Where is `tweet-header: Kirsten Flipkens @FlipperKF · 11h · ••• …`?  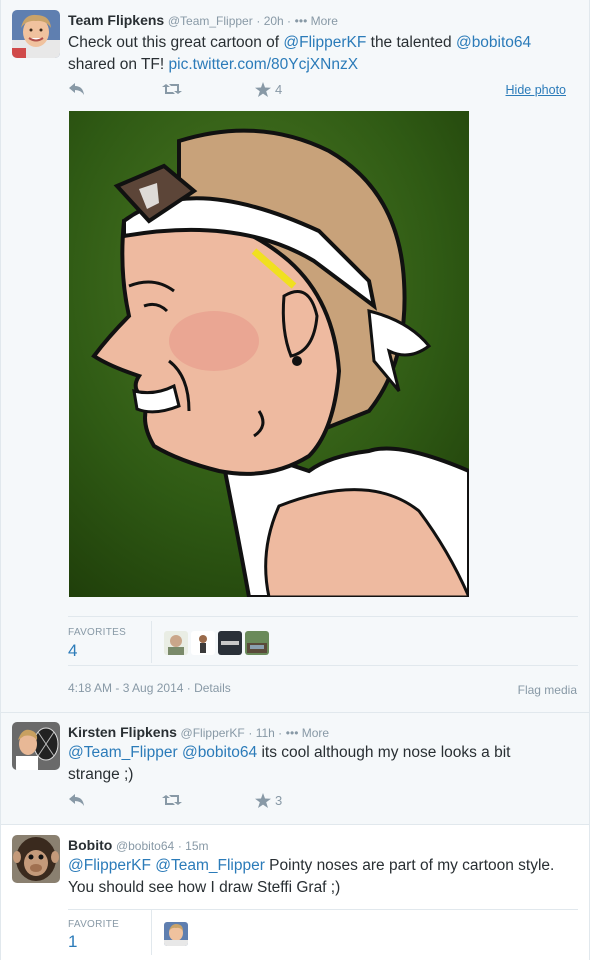 tweet-header: Kirsten Flipkens @FlipperKF · 11h · ••• … is located at coordinates (198, 732).